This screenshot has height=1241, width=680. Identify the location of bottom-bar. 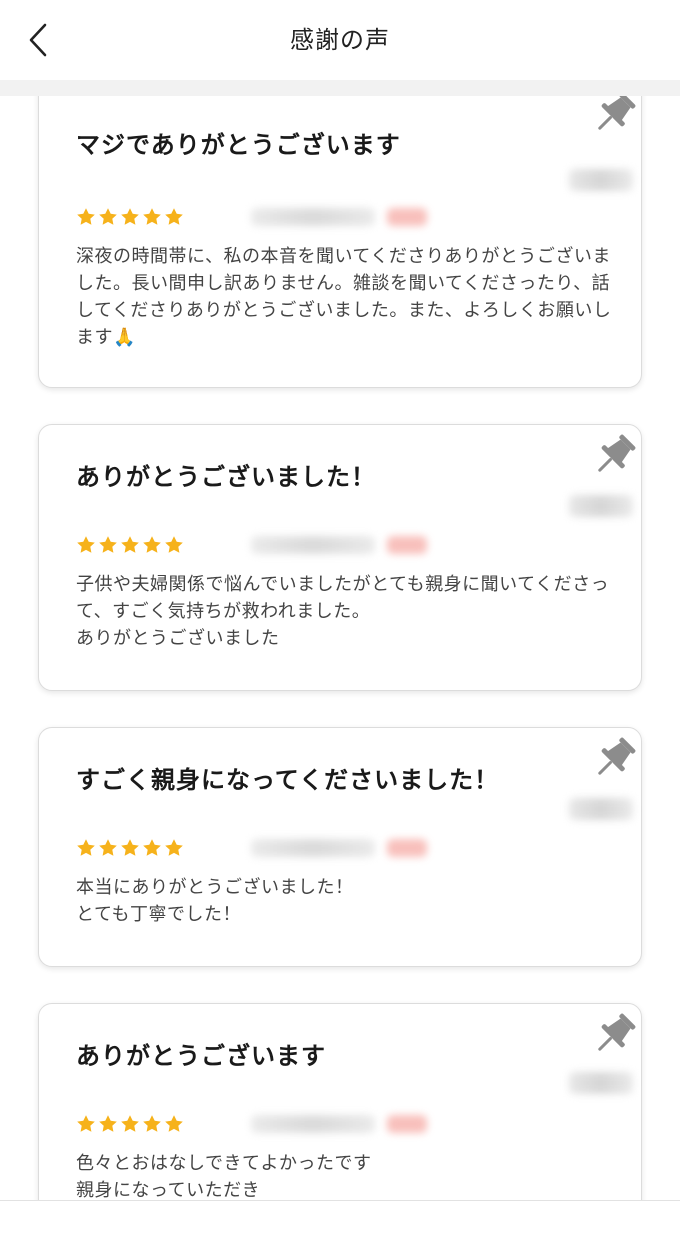
(340, 1220).